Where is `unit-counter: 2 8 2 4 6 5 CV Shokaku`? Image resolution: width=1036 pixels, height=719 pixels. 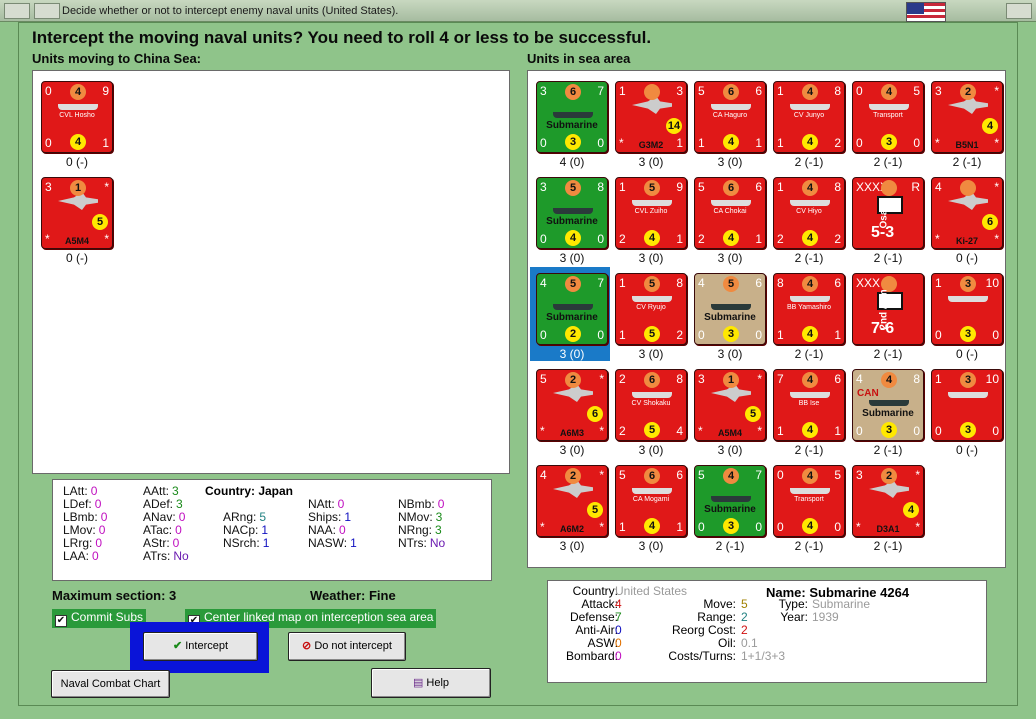 unit-counter: 2 8 2 4 6 5 CV Shokaku is located at coordinates (651, 405).